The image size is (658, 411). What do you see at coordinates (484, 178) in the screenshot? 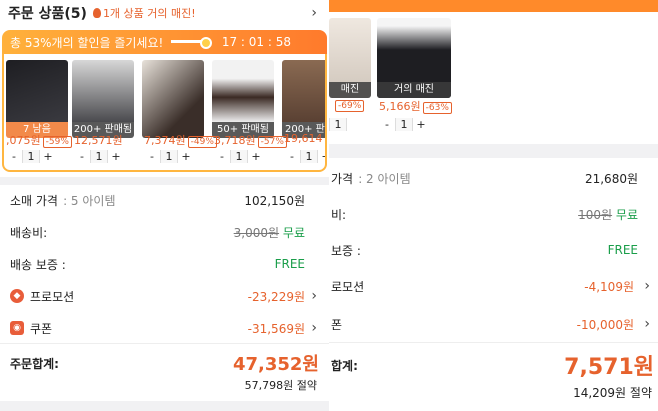
I see `retail-price-row: 가격 : 2 아이템 21,680원` at bounding box center [484, 178].